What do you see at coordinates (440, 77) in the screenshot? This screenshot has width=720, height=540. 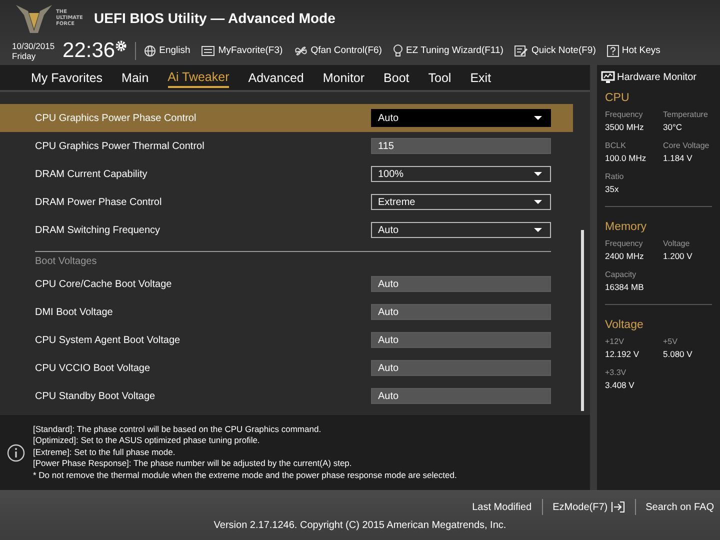 I see `menu-tab: Tool` at bounding box center [440, 77].